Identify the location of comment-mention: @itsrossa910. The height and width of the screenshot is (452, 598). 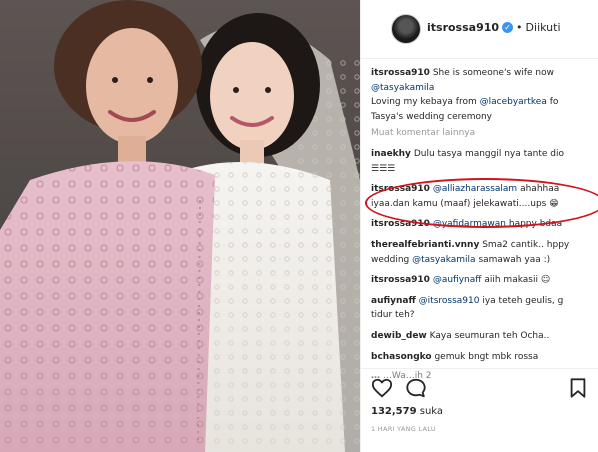
(449, 301).